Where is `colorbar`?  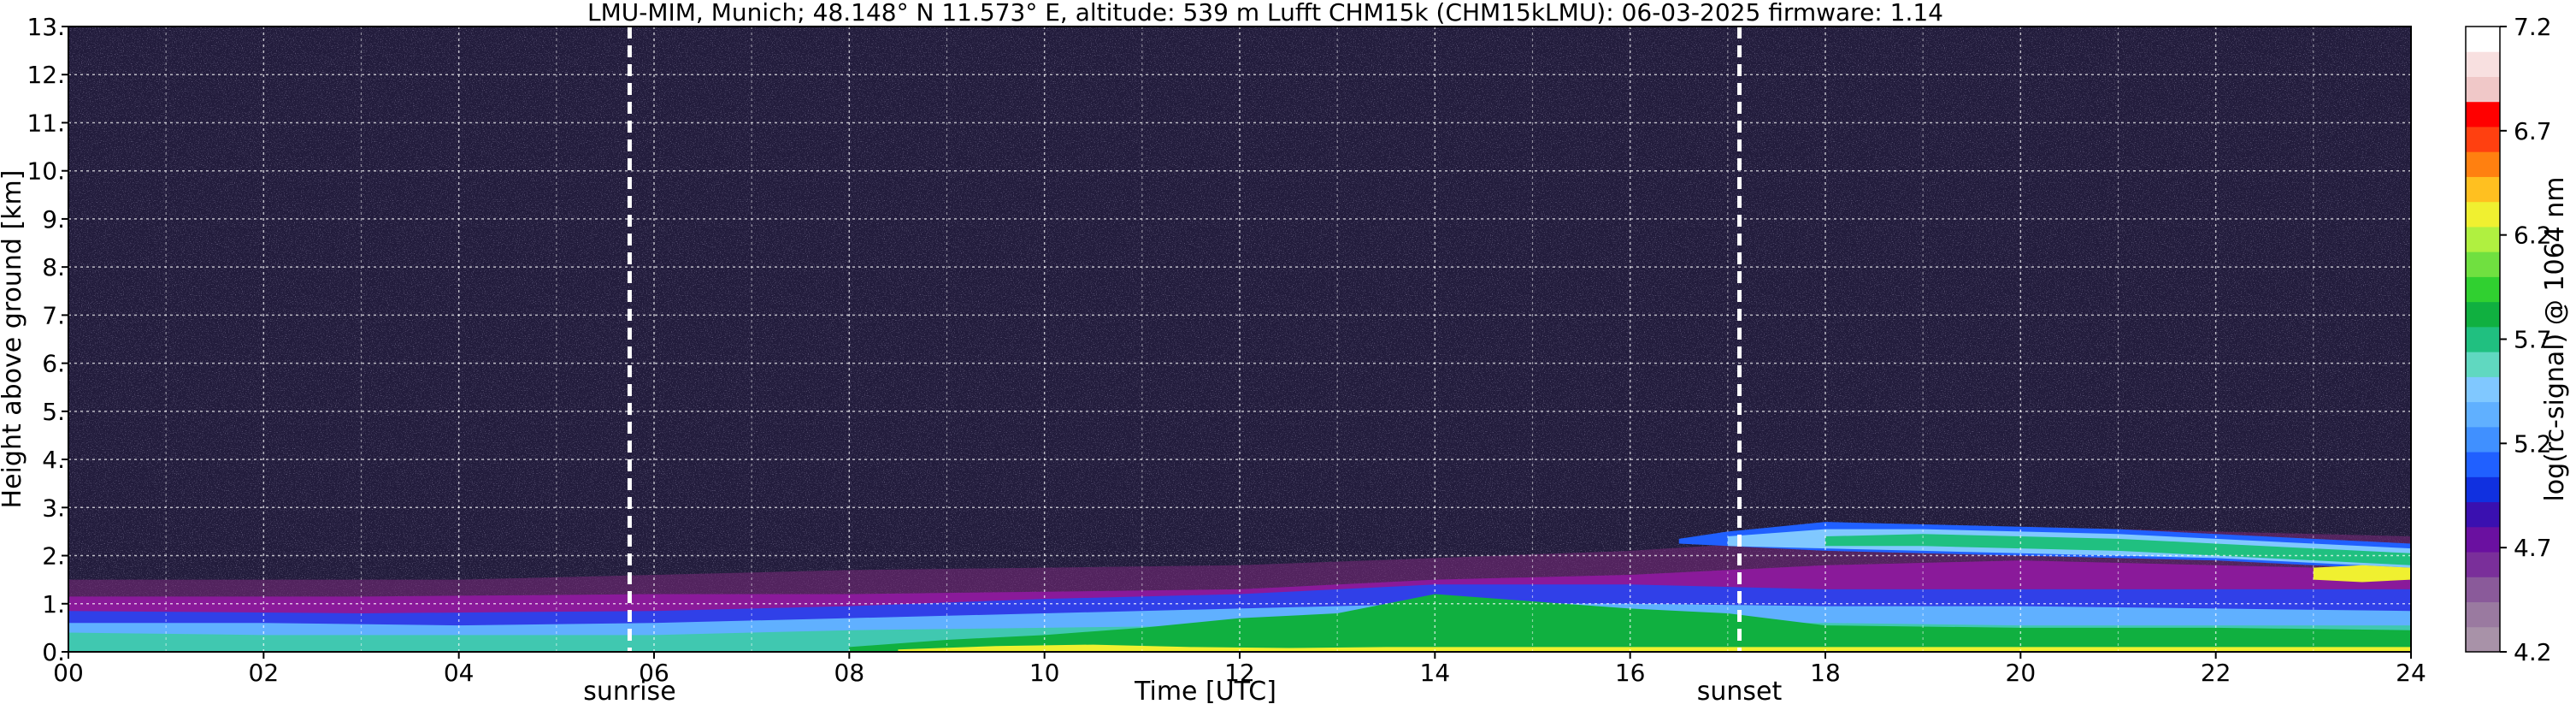
colorbar is located at coordinates (2483, 339).